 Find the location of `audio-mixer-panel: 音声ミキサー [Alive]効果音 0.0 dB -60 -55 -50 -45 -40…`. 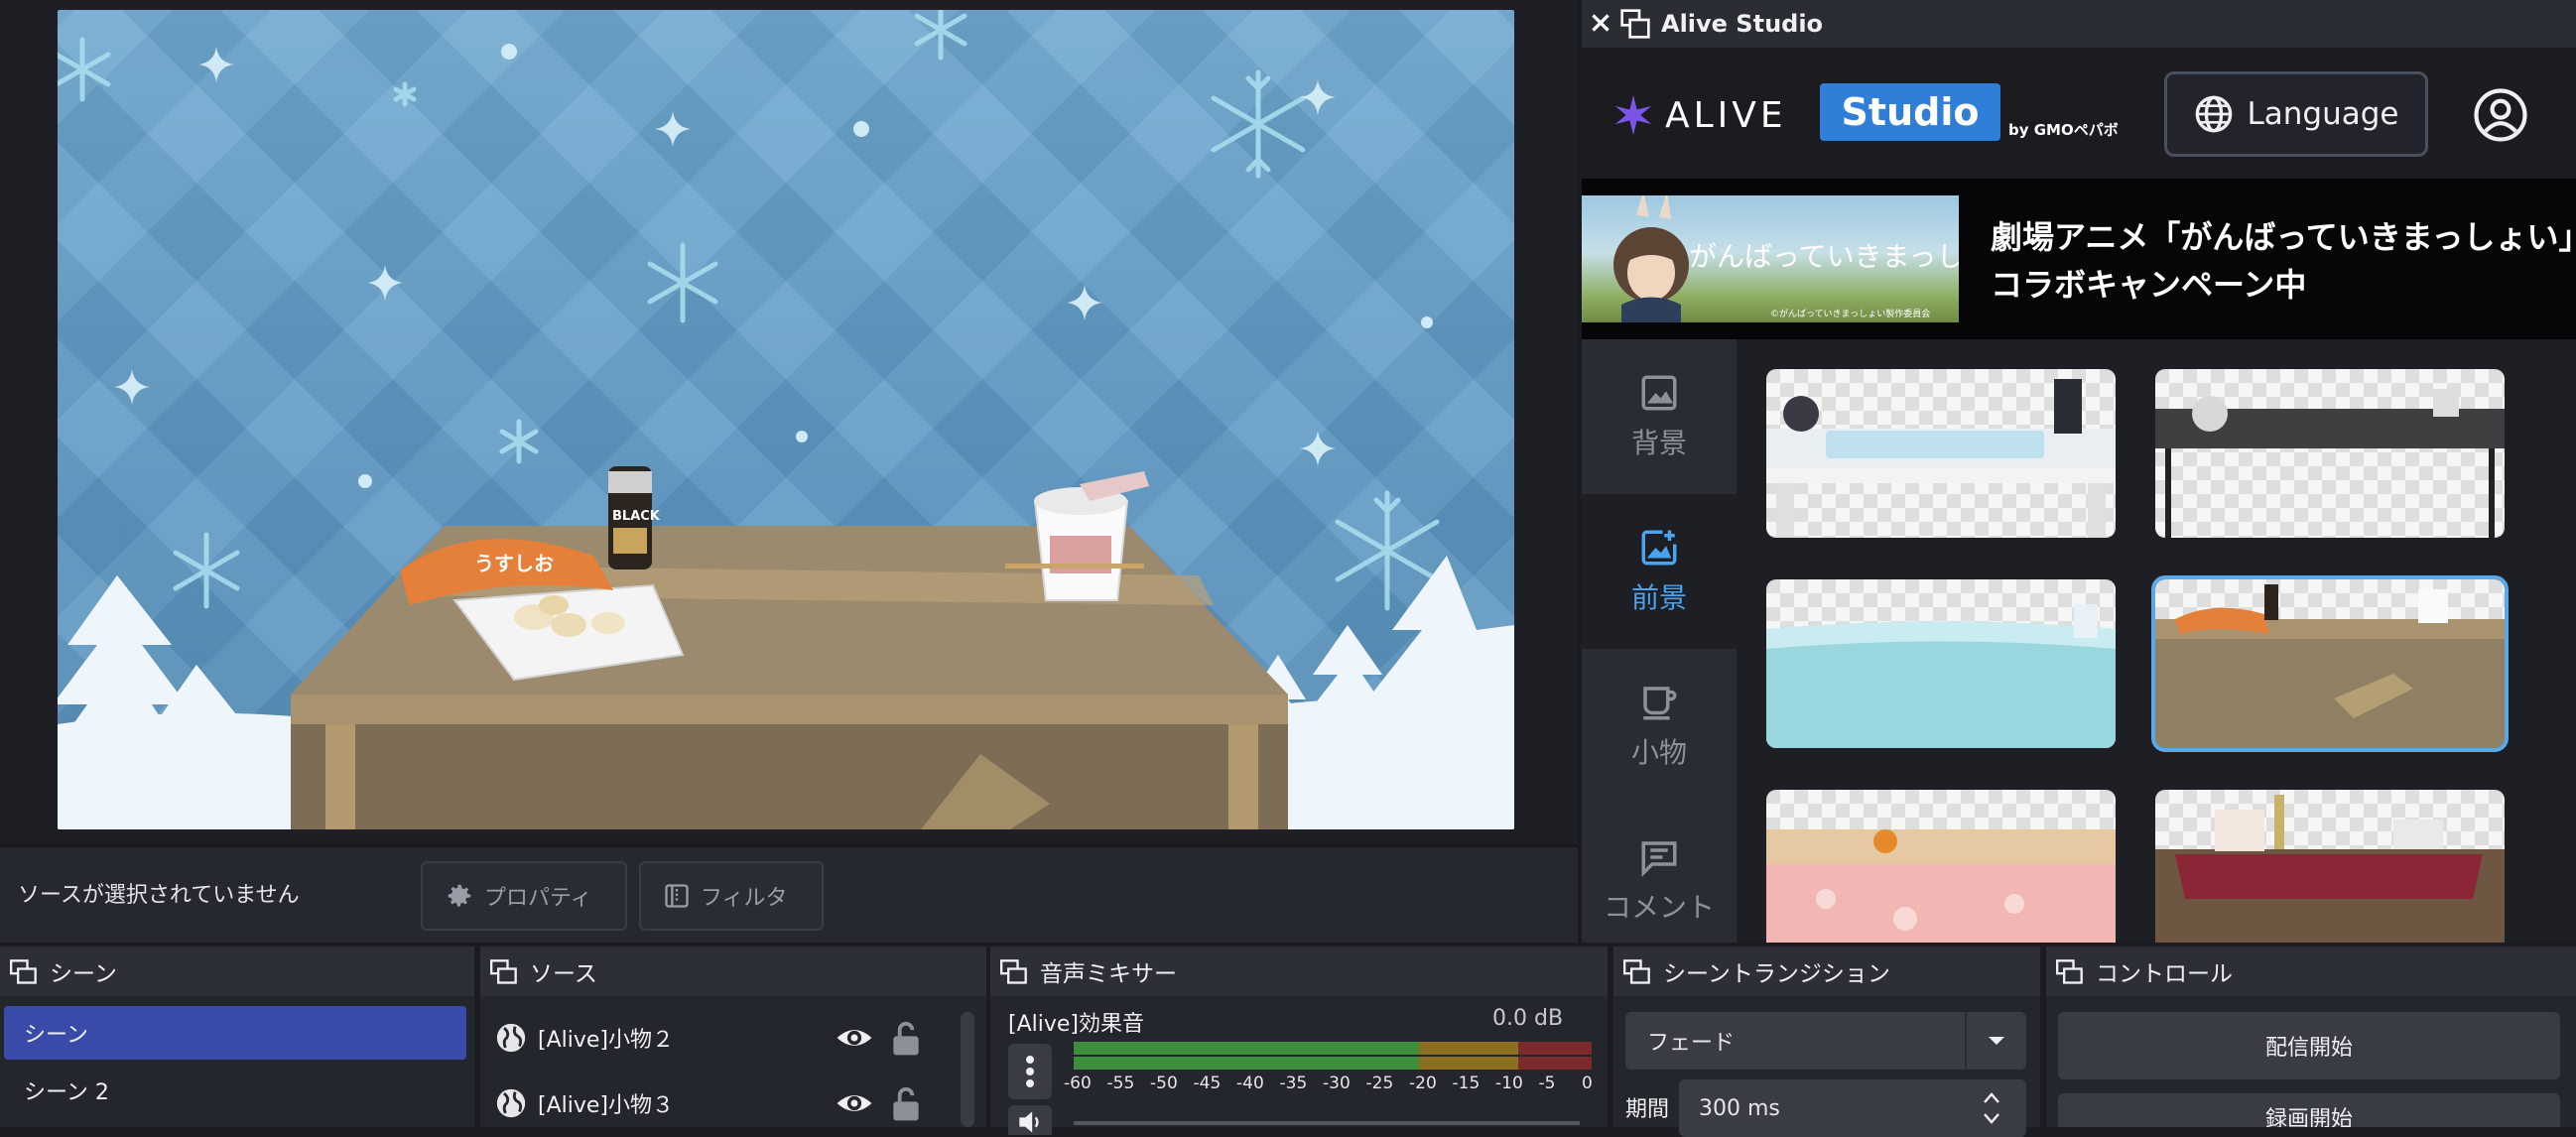

audio-mixer-panel: 音声ミキサー [Alive]効果音 0.0 dB -60 -55 -50 -45 -40… is located at coordinates (1299, 1041).